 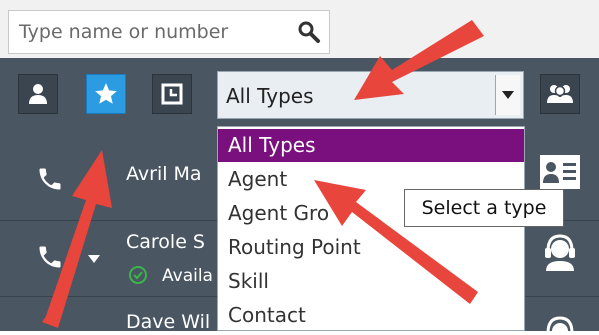 What do you see at coordinates (138, 275) in the screenshot?
I see `available-status-icon` at bounding box center [138, 275].